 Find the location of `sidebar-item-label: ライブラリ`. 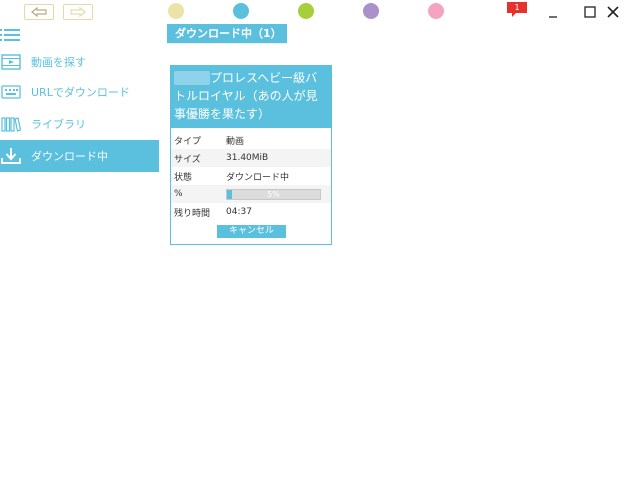

sidebar-item-label: ライブラリ is located at coordinates (58, 124).